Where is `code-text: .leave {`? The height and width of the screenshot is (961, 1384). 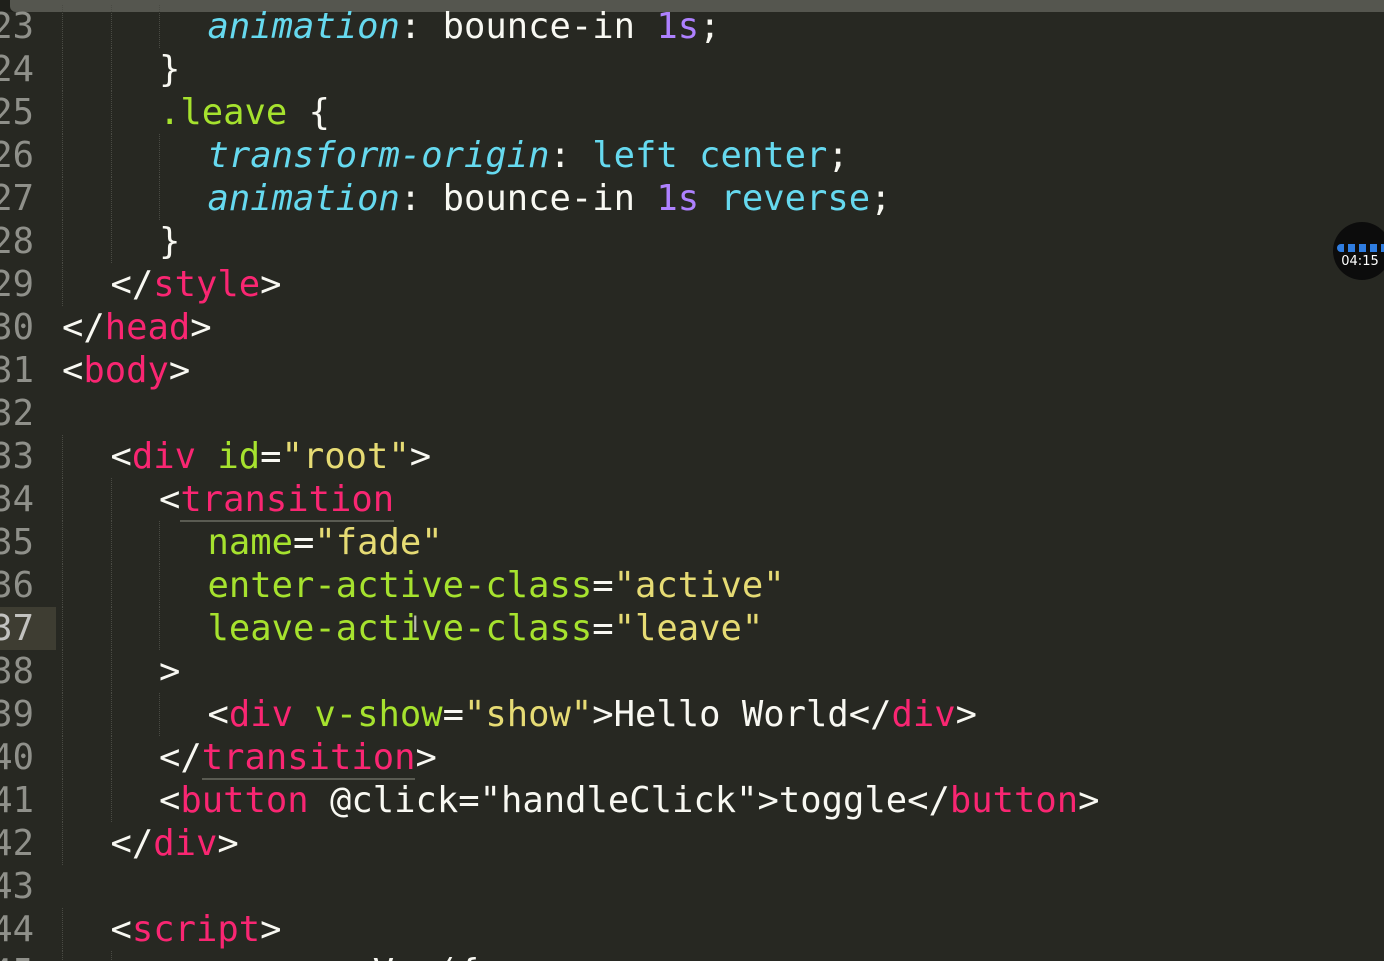 code-text: .leave { is located at coordinates (244, 112).